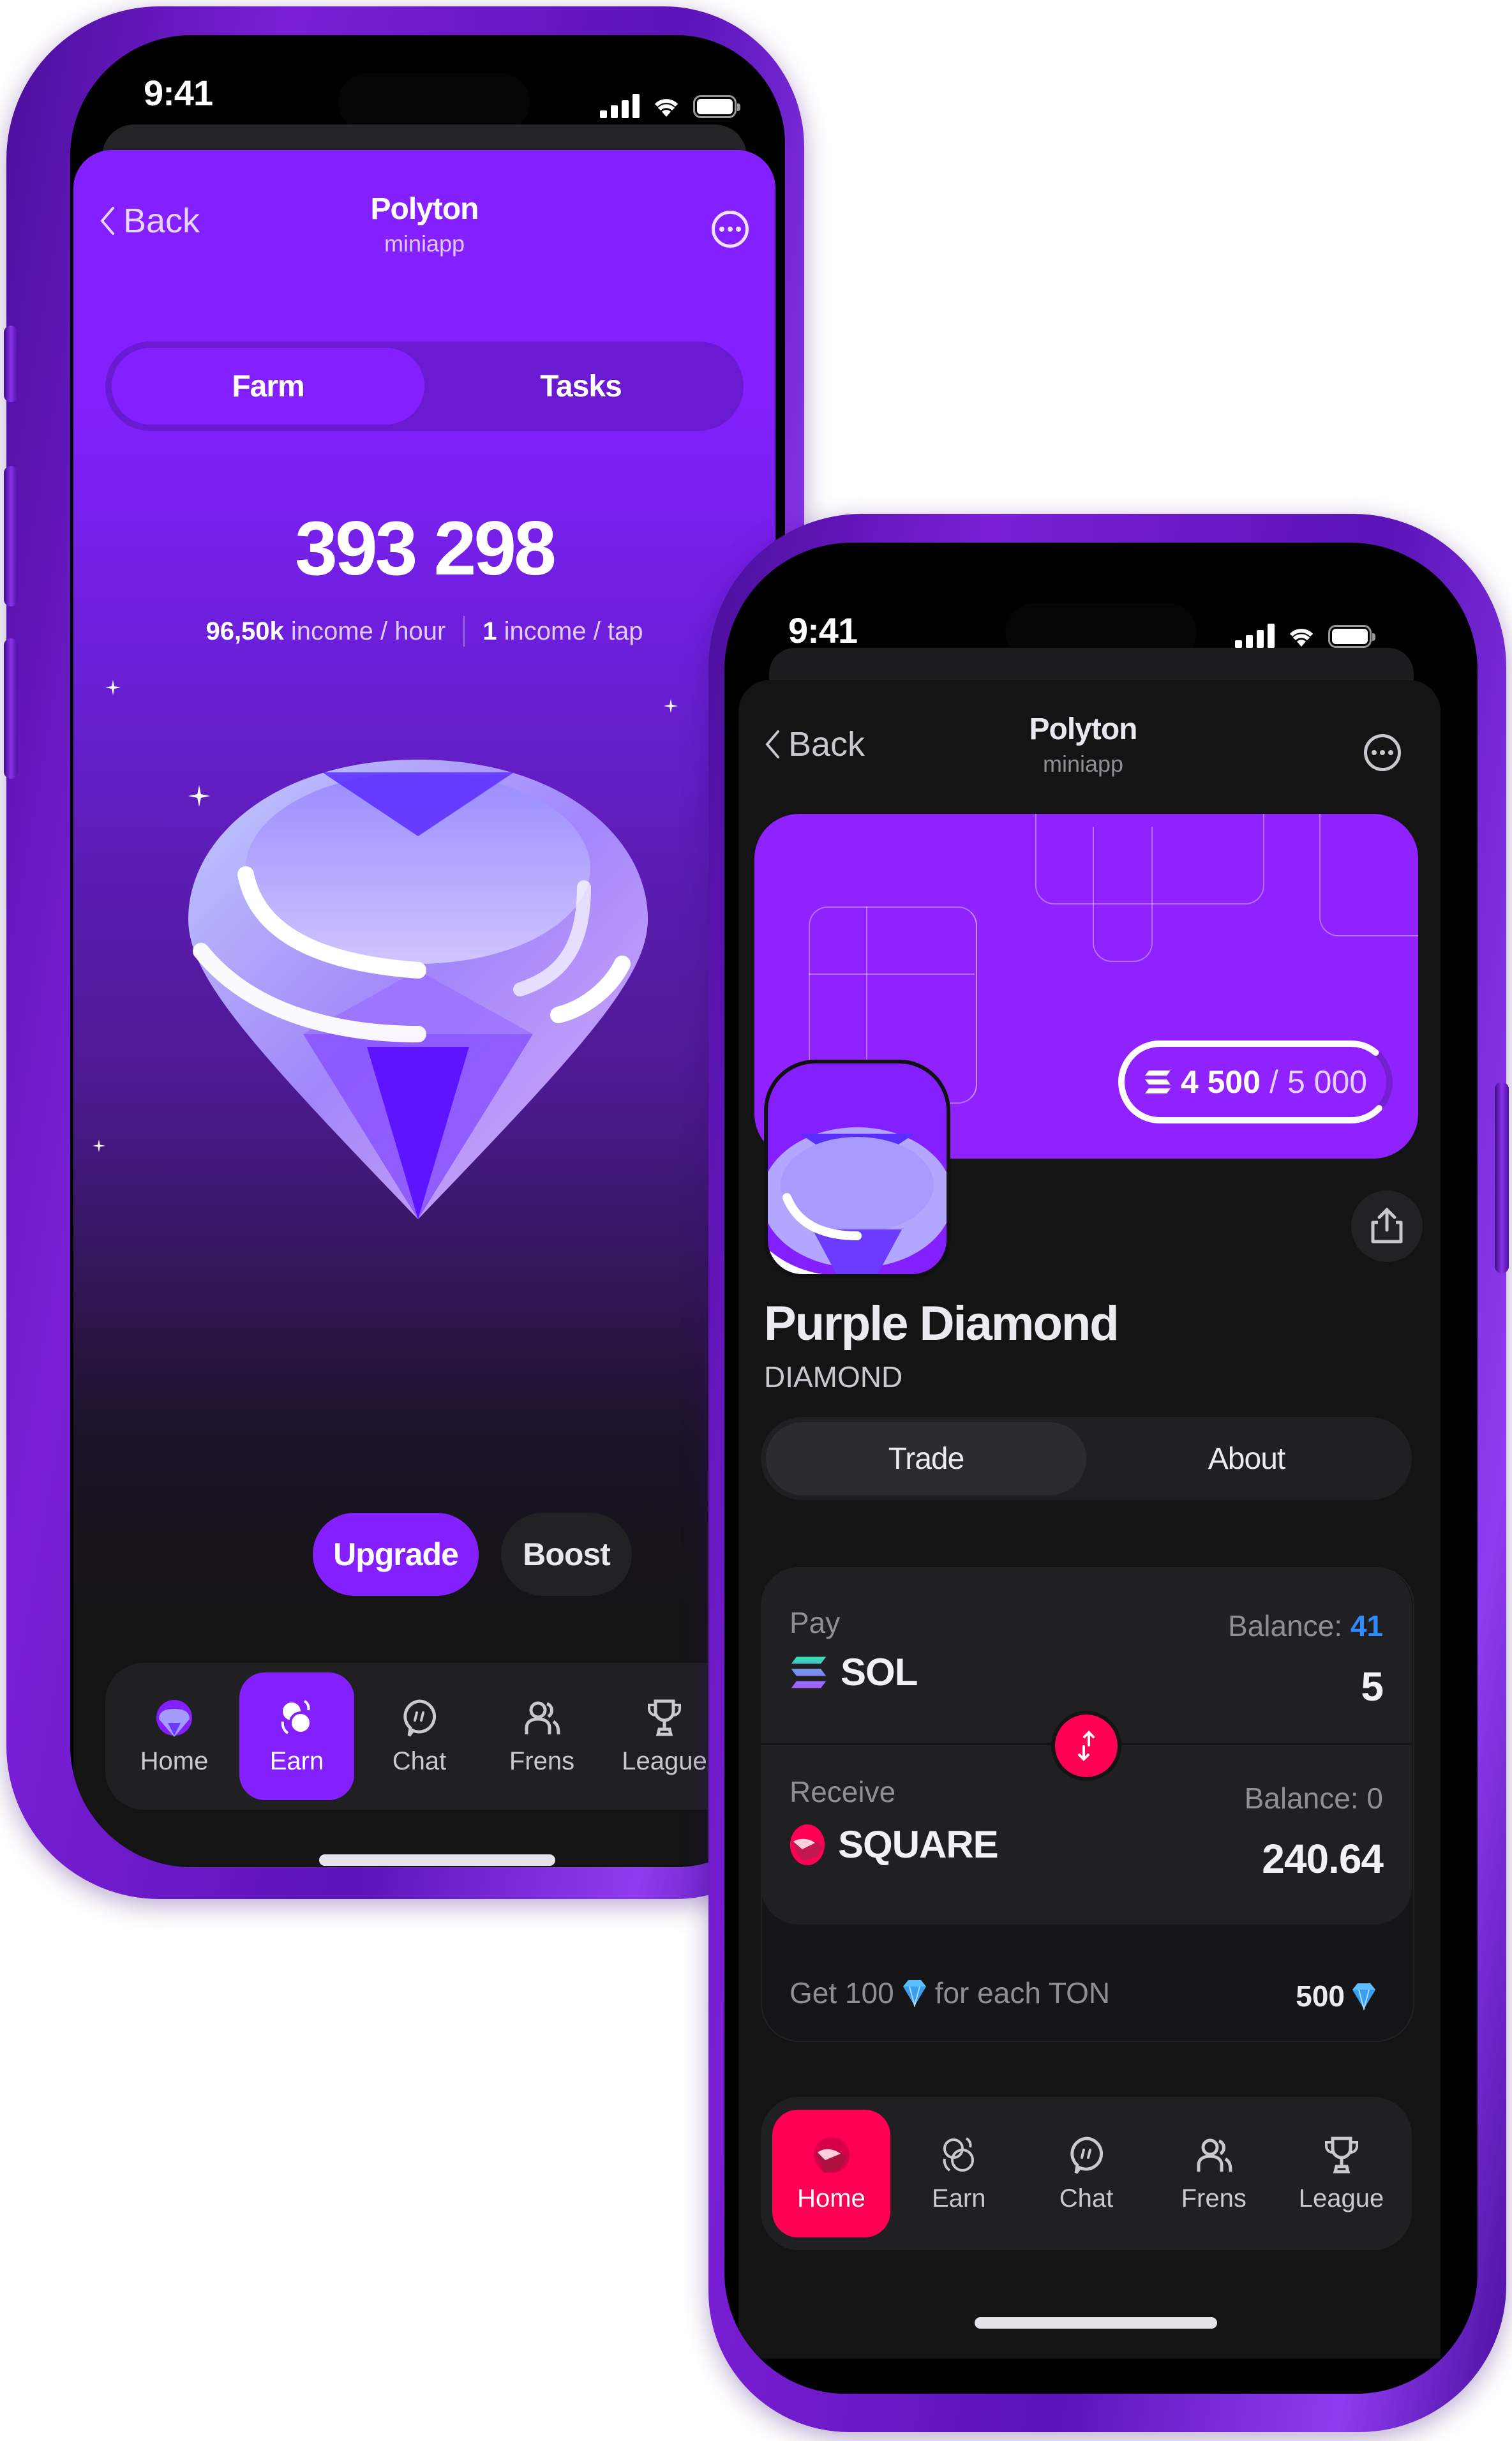 The image size is (1512, 2441). Describe the element at coordinates (563, 631) in the screenshot. I see `income-per-tap: 1 income / tap` at that location.